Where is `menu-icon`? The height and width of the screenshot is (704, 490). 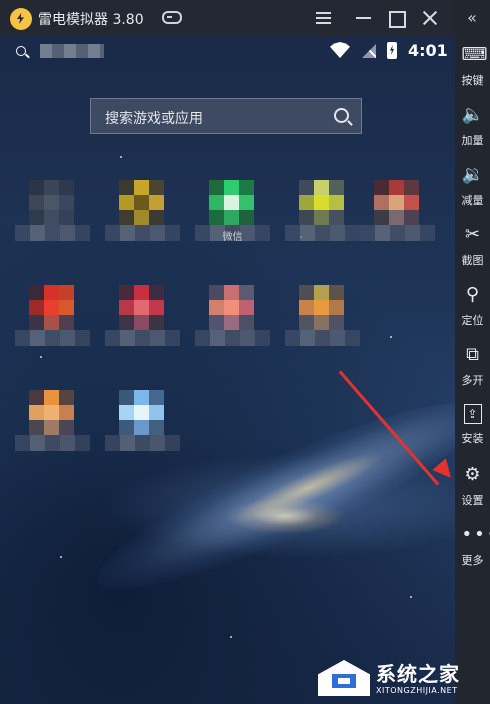
menu-icon is located at coordinates (324, 18).